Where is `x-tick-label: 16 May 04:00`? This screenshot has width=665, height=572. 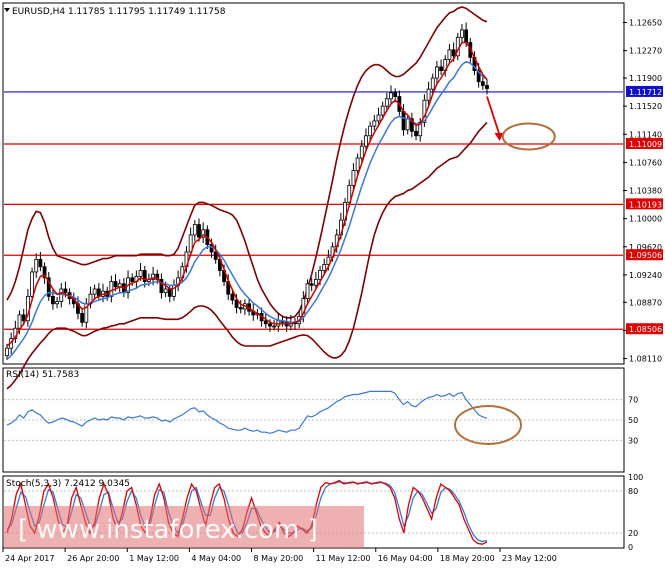 x-tick-label: 16 May 04:00 is located at coordinates (405, 558).